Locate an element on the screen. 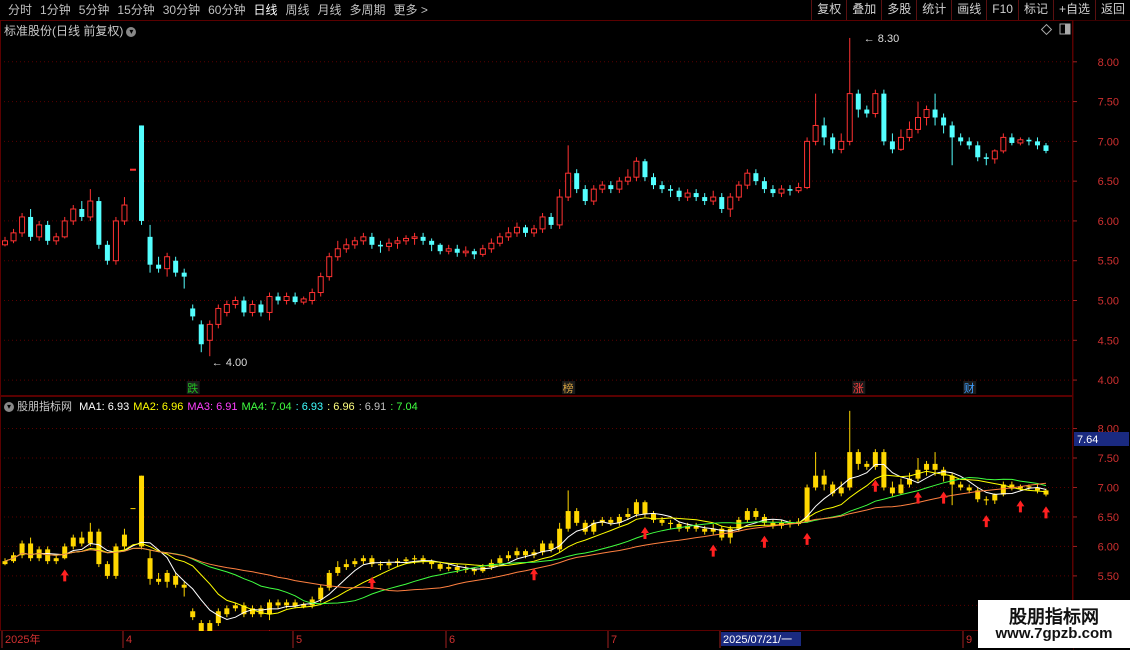  axis-label: 7.50 is located at coordinates (1108, 103).